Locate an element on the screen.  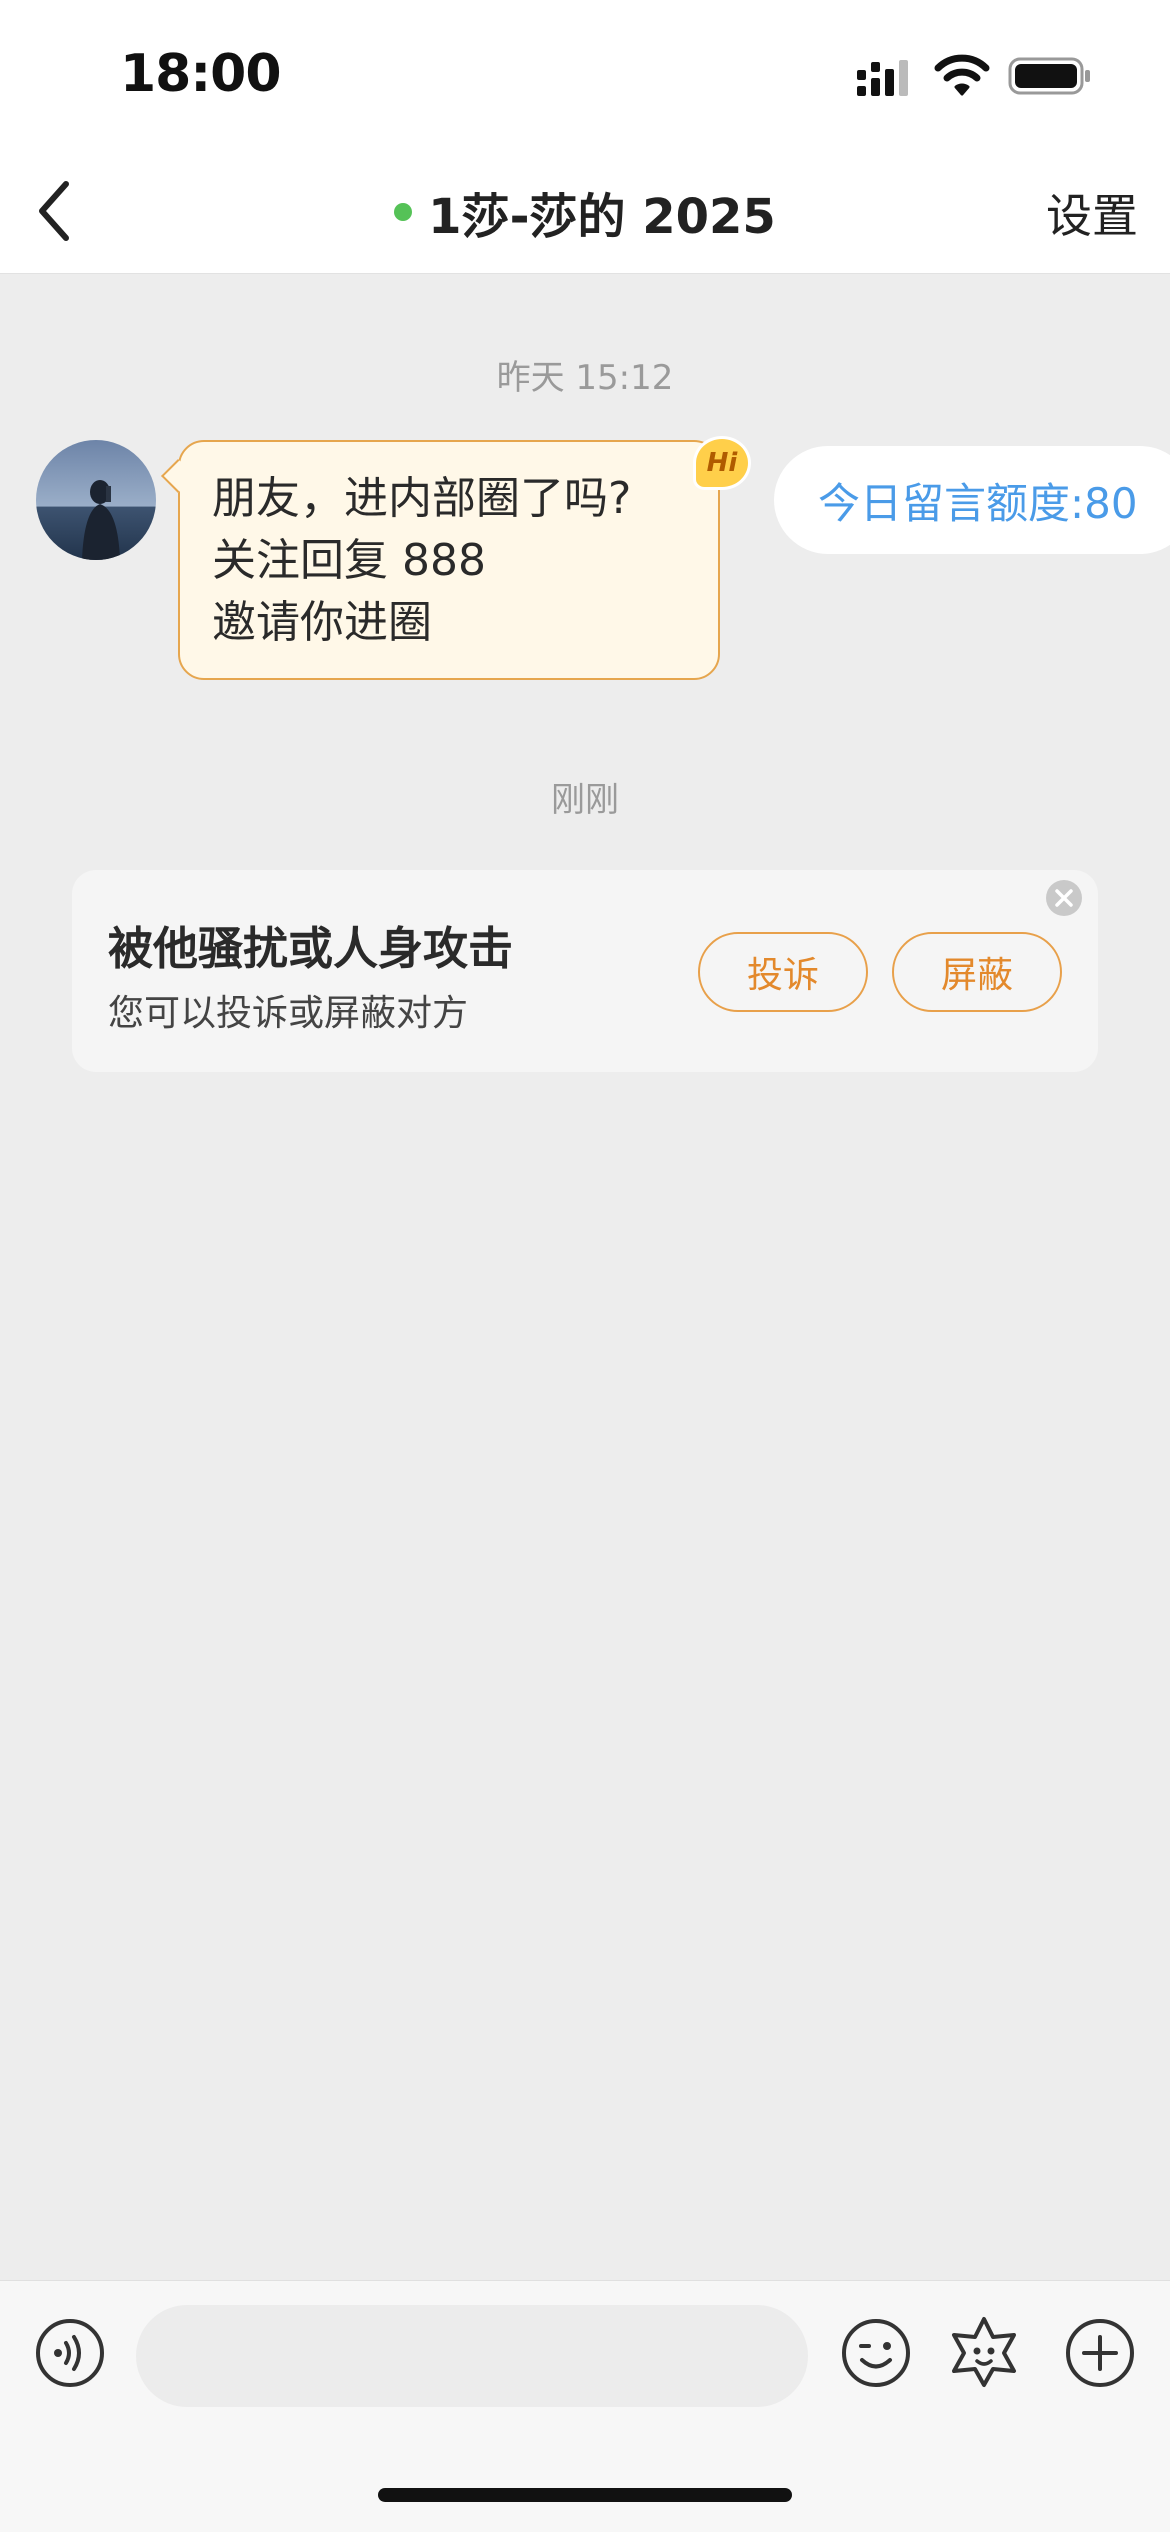
chevron-left-icon is located at coordinates (55, 211).